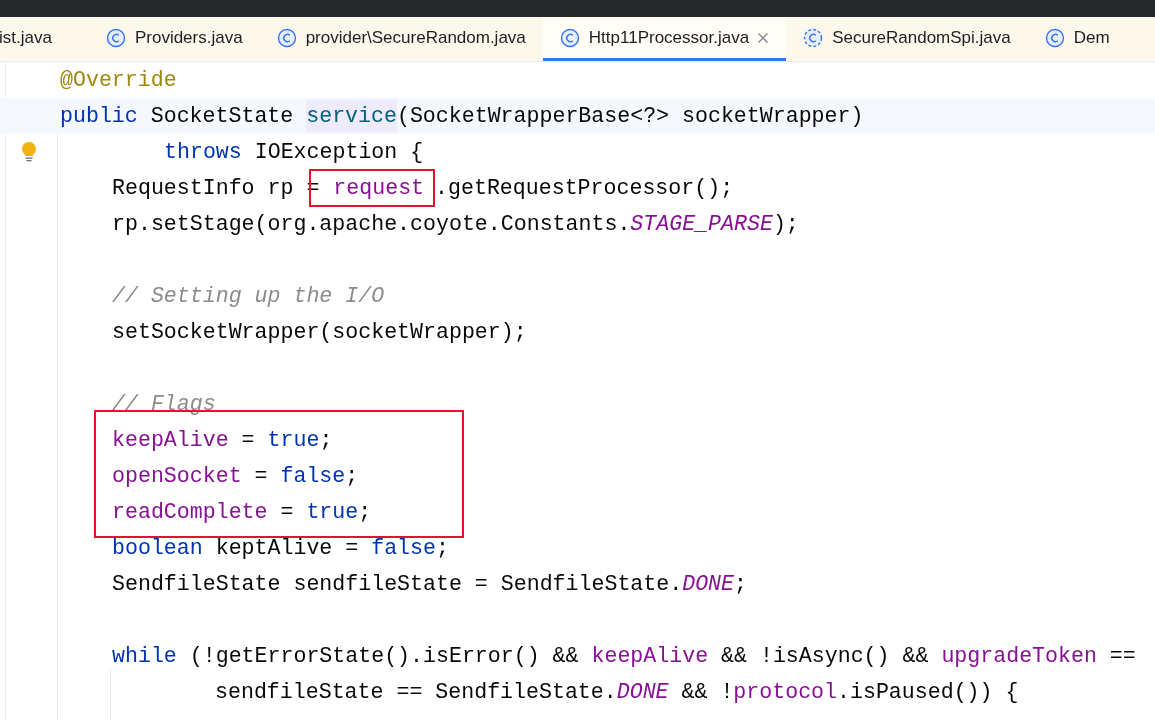 The image size is (1155, 720). I want to click on code-token: readComplete, so click(190, 512).